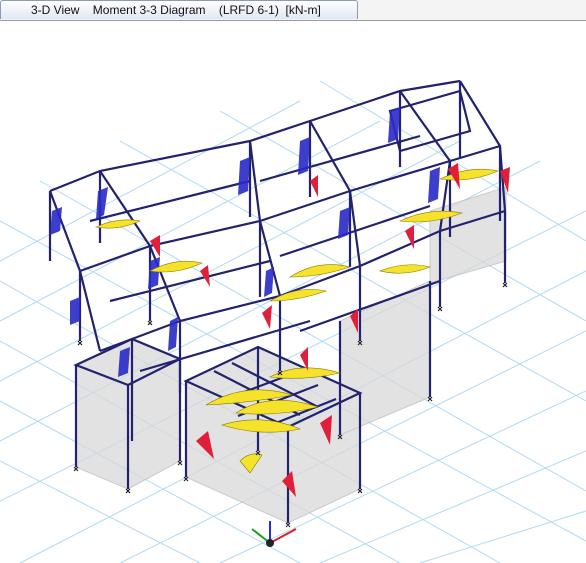 The height and width of the screenshot is (563, 586). Describe the element at coordinates (274, 534) in the screenshot. I see `axis-triad-icon` at that location.